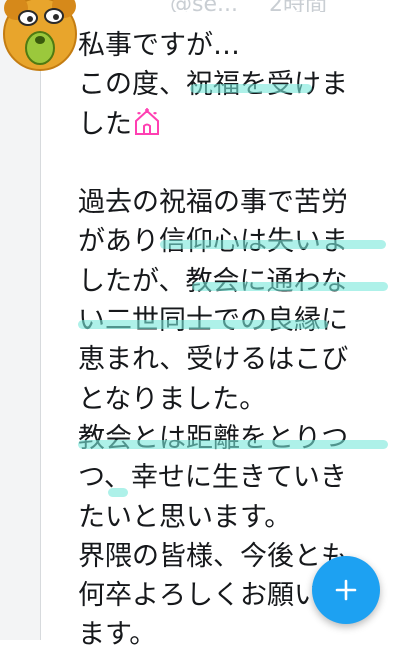 Image resolution: width=401 pixels, height=655 pixels. Describe the element at coordinates (105, 124) in the screenshot. I see `tweet-line-text: した` at that location.